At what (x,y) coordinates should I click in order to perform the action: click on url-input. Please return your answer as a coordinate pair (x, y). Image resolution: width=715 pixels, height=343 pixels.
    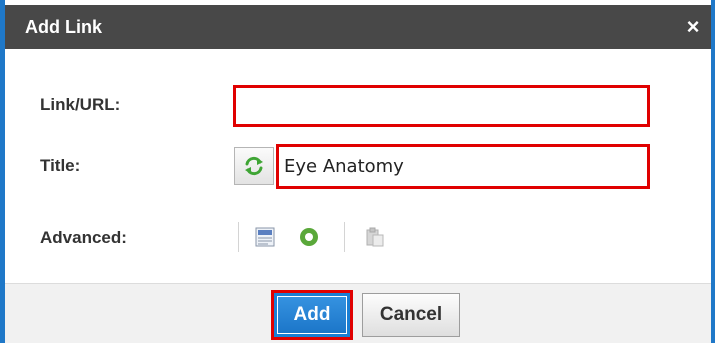
    Looking at the image, I should click on (441, 106).